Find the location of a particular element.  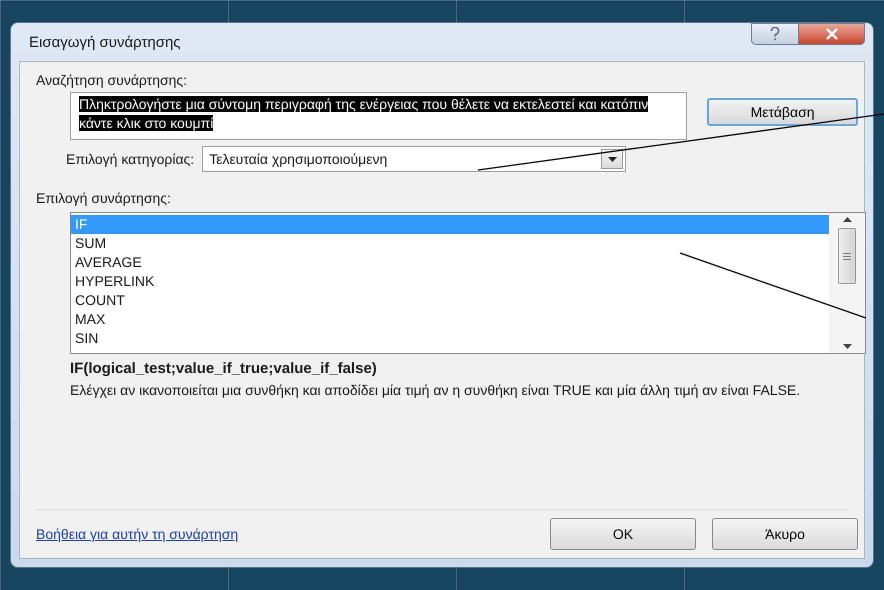

function-description: Ελέγχει αν ικανοποιείται μια συνθήκη και αποδίδει μία τιμή αν η συνθήκη είναι TRUE και μία άλλη τιμή αν είναι FALSE. is located at coordinates (436, 390).